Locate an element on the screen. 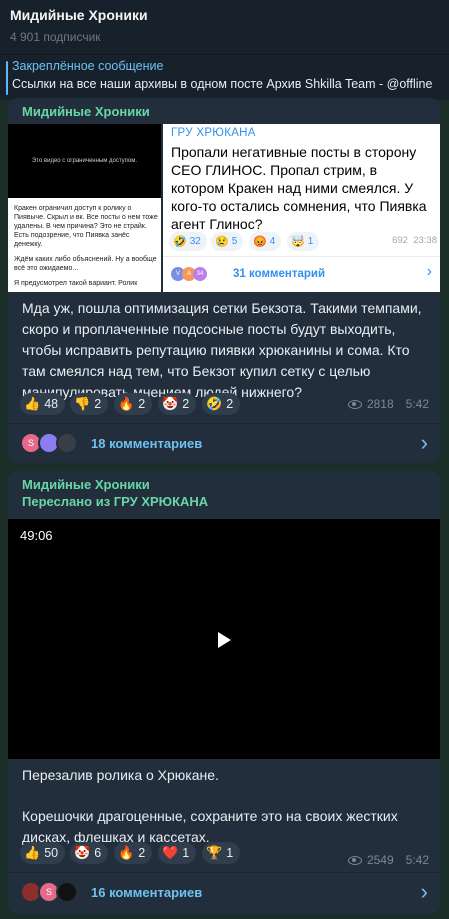 This screenshot has height=919, width=449. reaction-laughing: 🤣 2 is located at coordinates (221, 404).